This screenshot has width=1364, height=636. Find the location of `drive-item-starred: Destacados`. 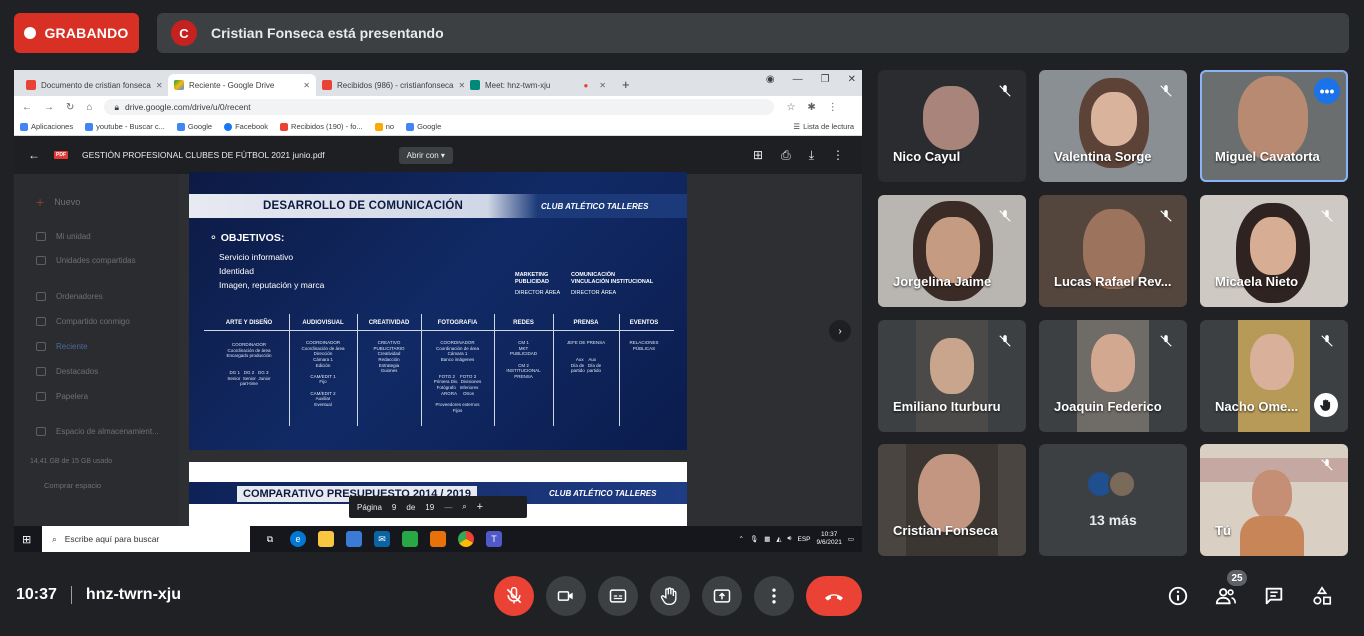

drive-item-starred: Destacados is located at coordinates (67, 371).